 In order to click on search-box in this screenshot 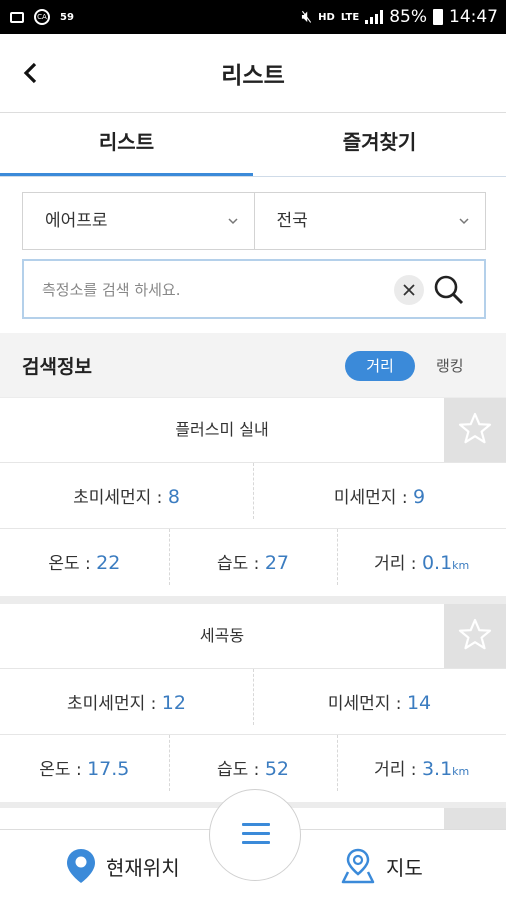, I will do `click(254, 289)`.